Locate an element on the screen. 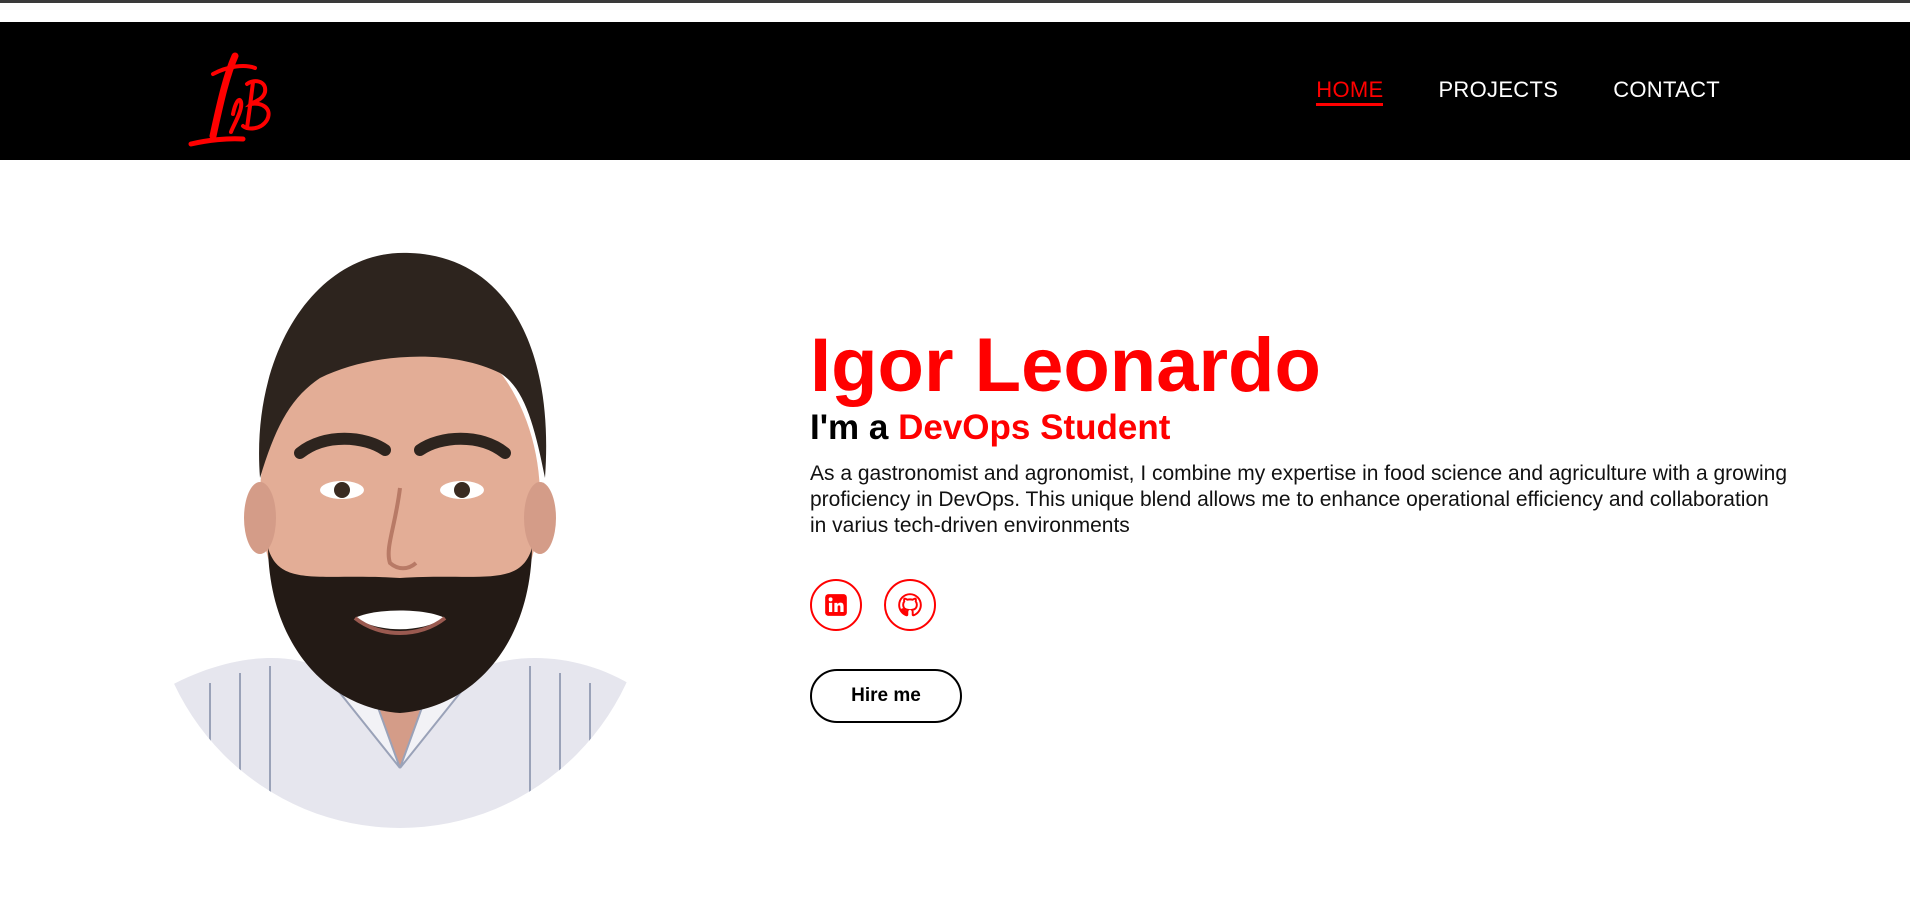 This screenshot has height=911, width=1910. role-highlight: DevOps Student is located at coordinates (1034, 427).